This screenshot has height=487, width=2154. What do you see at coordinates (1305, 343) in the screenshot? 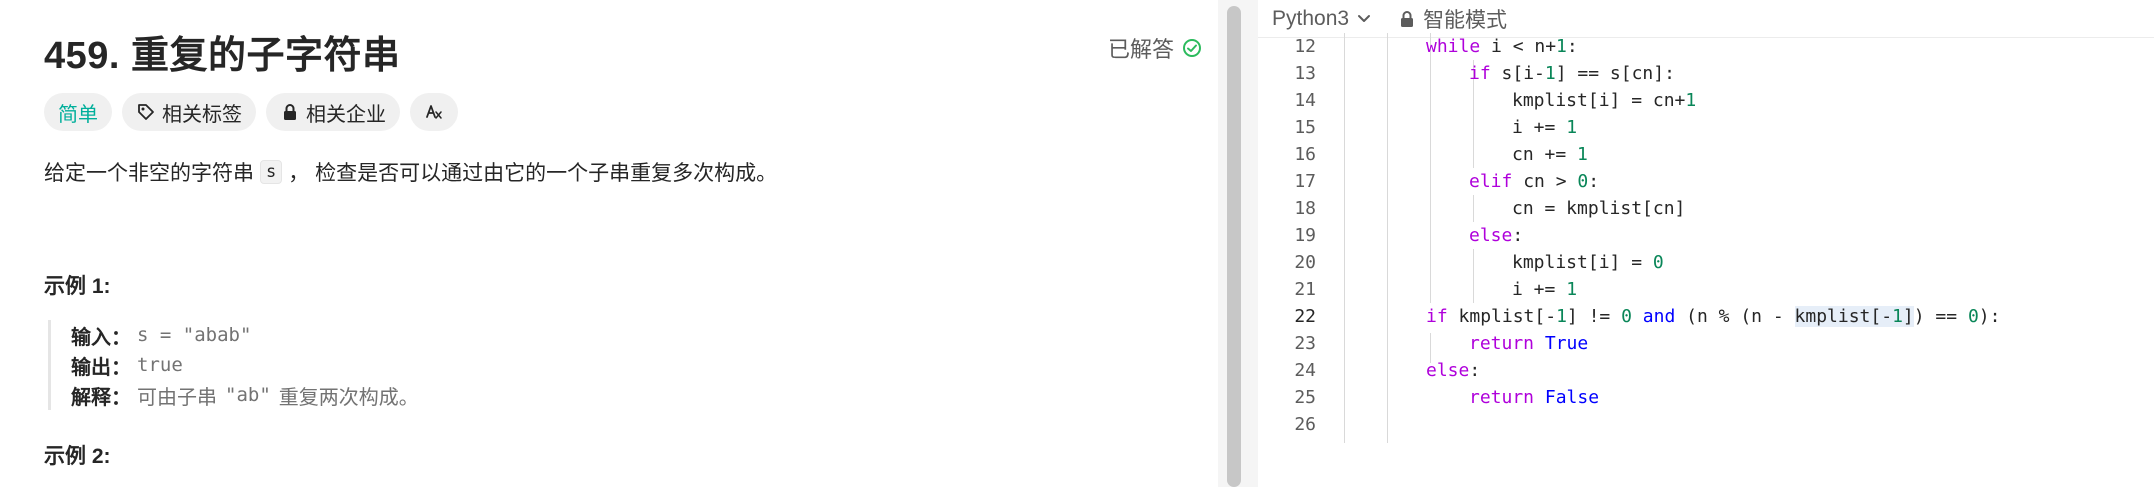
I see `line-number: 23` at bounding box center [1305, 343].